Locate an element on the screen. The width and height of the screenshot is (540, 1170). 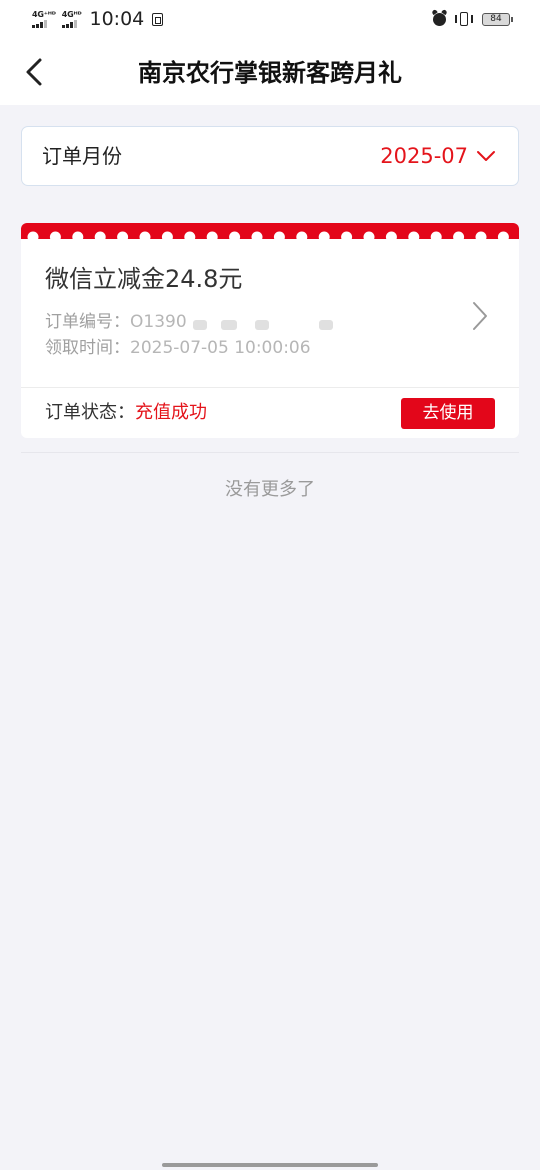
status-time: 10:04 is located at coordinates (117, 19).